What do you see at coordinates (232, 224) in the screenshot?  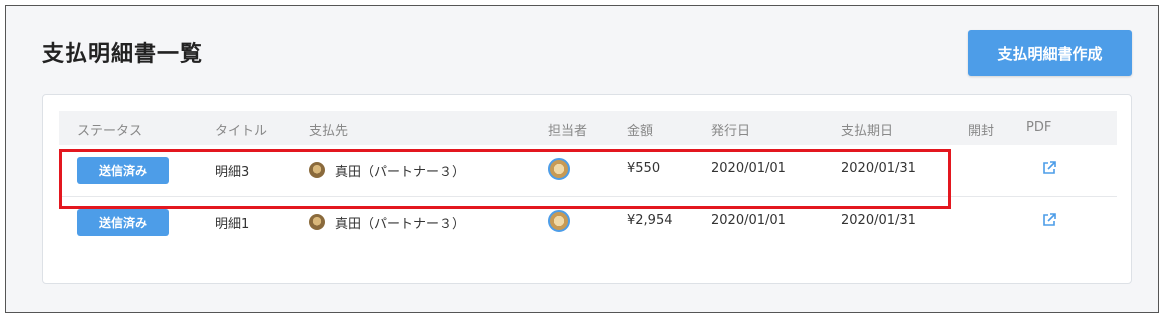 I see `row-title: 明細1` at bounding box center [232, 224].